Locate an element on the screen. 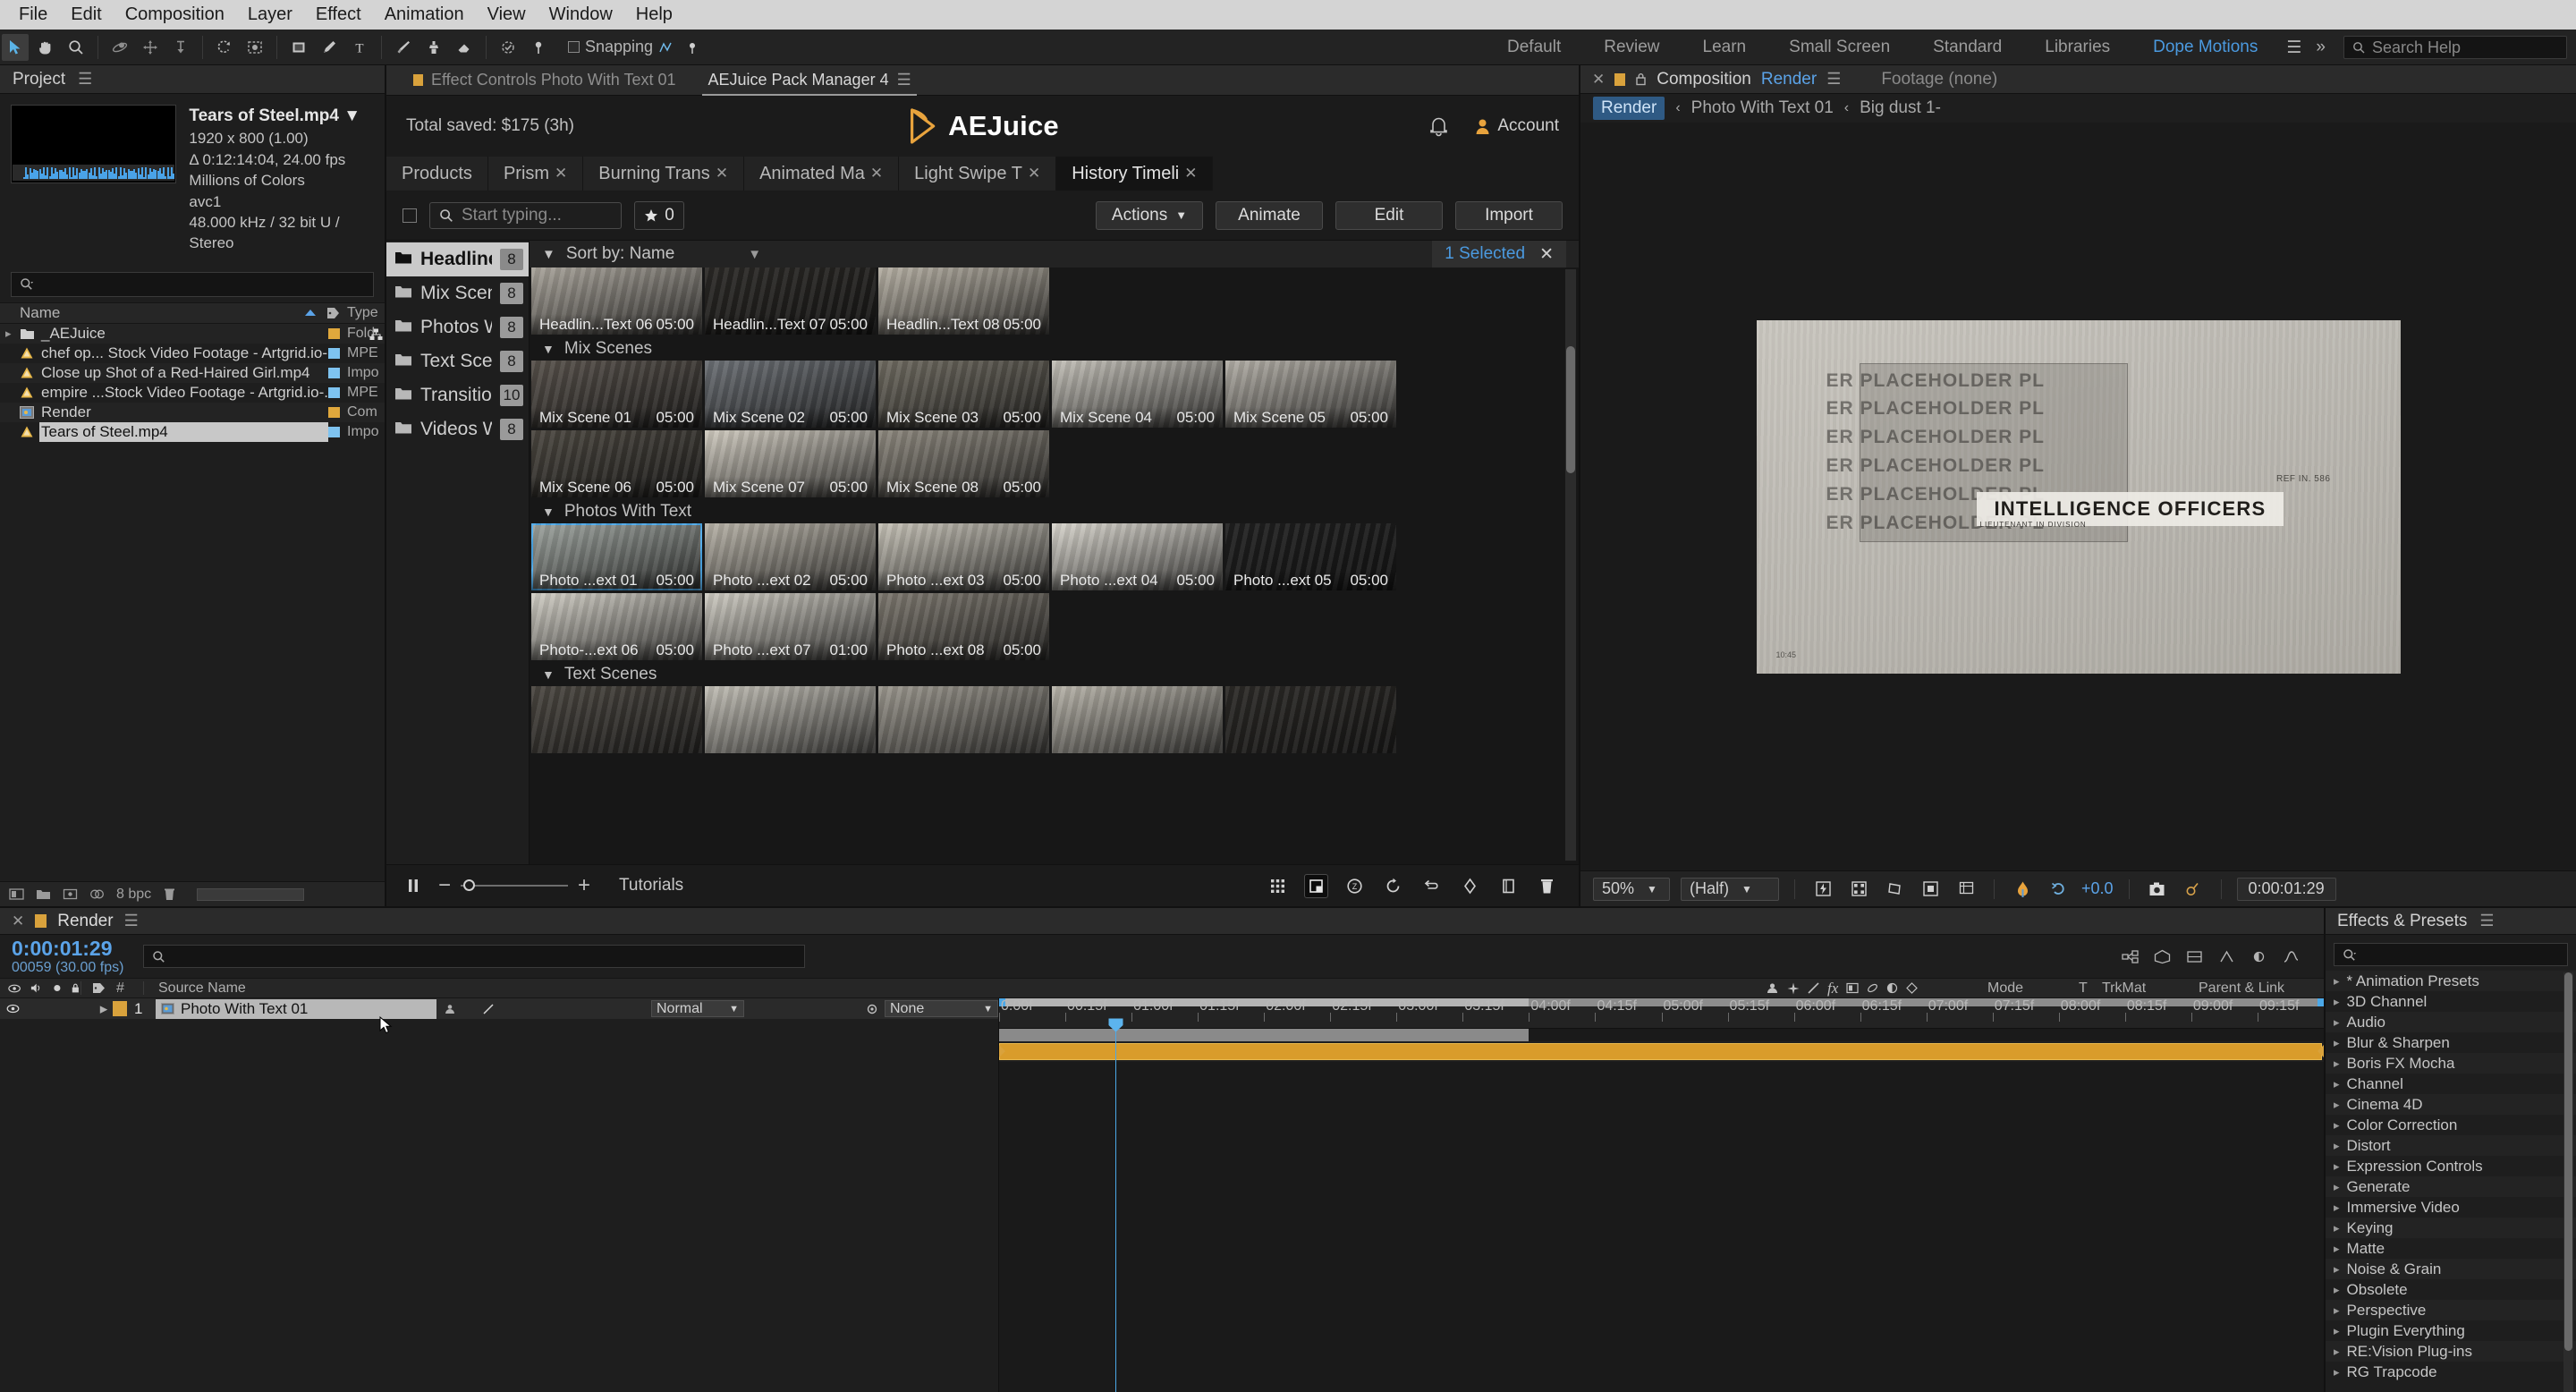 The height and width of the screenshot is (1392, 2576). menu-help: Help is located at coordinates (654, 15).